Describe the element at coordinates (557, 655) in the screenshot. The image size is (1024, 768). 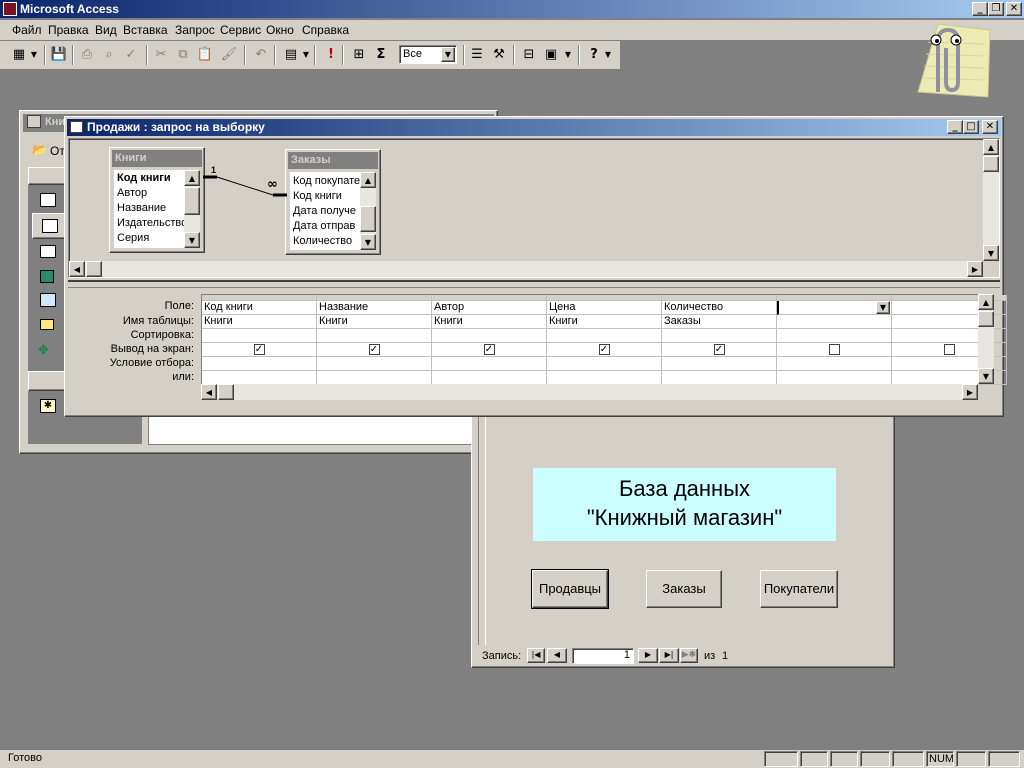
I see `previous-record-icon: ◀` at that location.